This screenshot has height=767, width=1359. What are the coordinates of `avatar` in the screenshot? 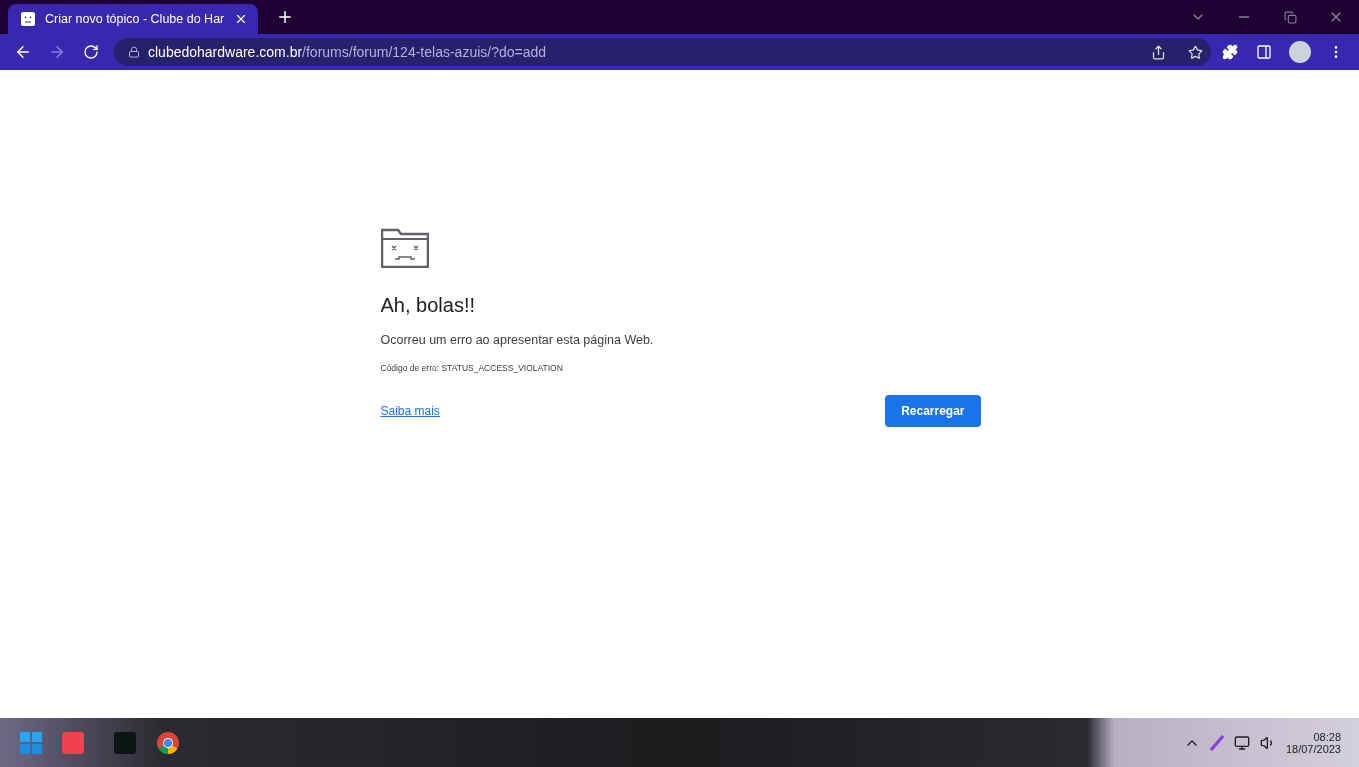 It's located at (1300, 52).